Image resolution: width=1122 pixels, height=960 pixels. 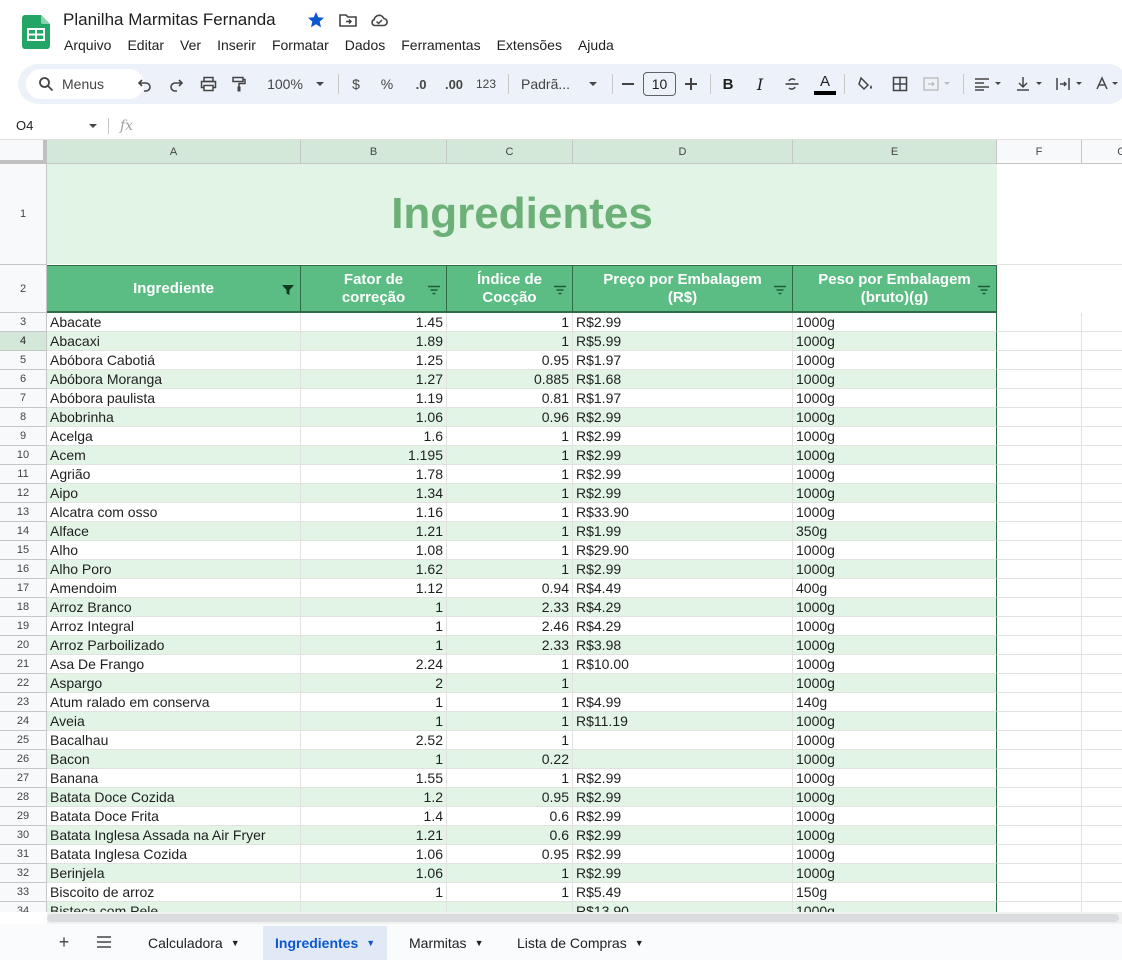 What do you see at coordinates (522, 214) in the screenshot?
I see `sheet-title-cell: Ingredientes` at bounding box center [522, 214].